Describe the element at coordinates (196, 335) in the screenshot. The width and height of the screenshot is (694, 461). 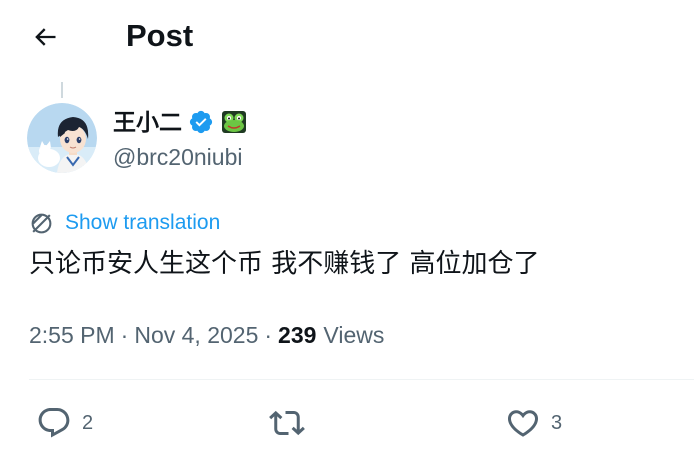
I see `tweet-date: Nov 4, 2025` at that location.